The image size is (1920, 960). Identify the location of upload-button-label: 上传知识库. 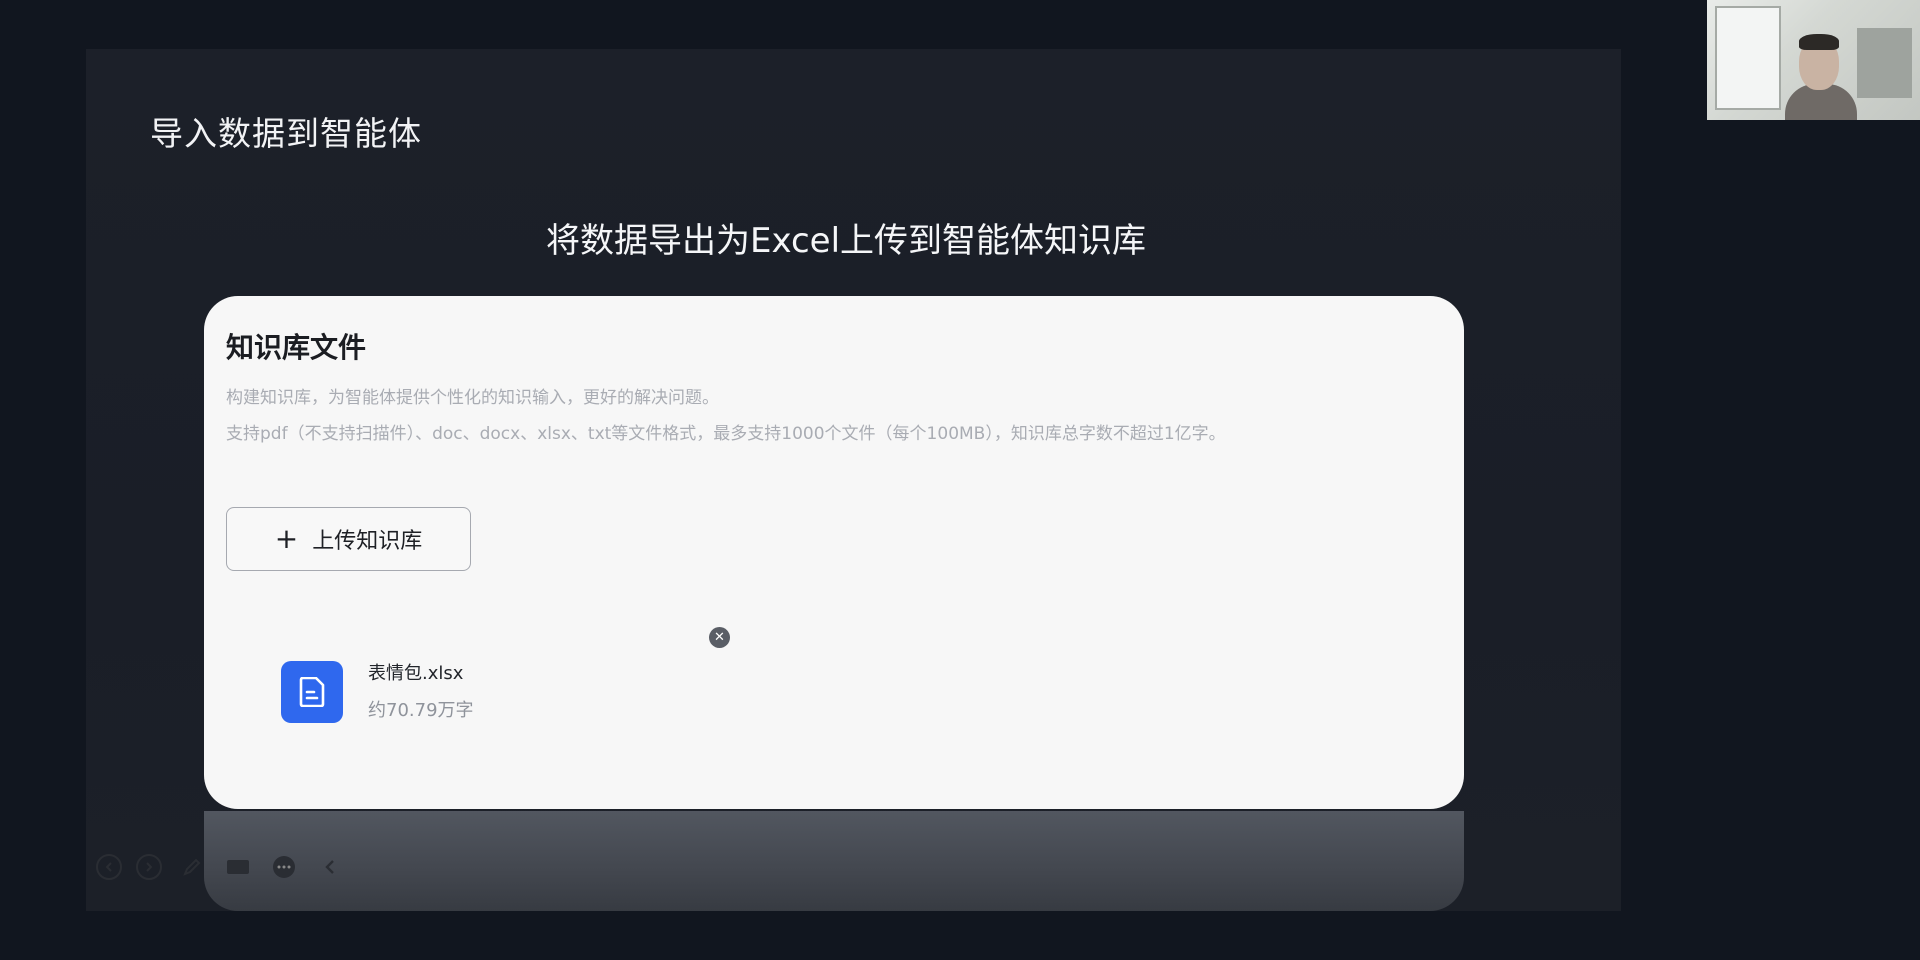
(367, 541).